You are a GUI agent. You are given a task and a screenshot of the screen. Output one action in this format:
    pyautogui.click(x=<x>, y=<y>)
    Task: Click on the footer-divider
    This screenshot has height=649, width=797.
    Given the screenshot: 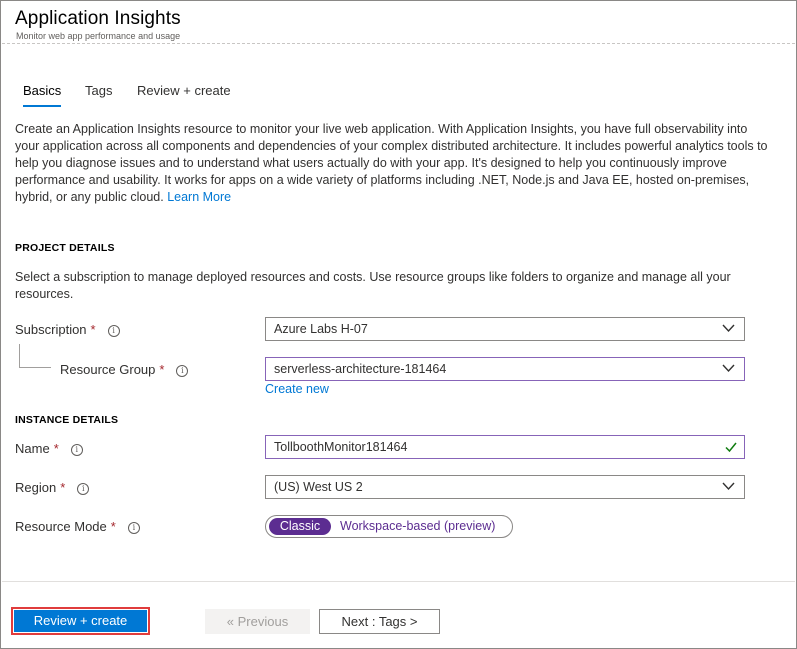 What is the action you would take?
    pyautogui.click(x=398, y=581)
    